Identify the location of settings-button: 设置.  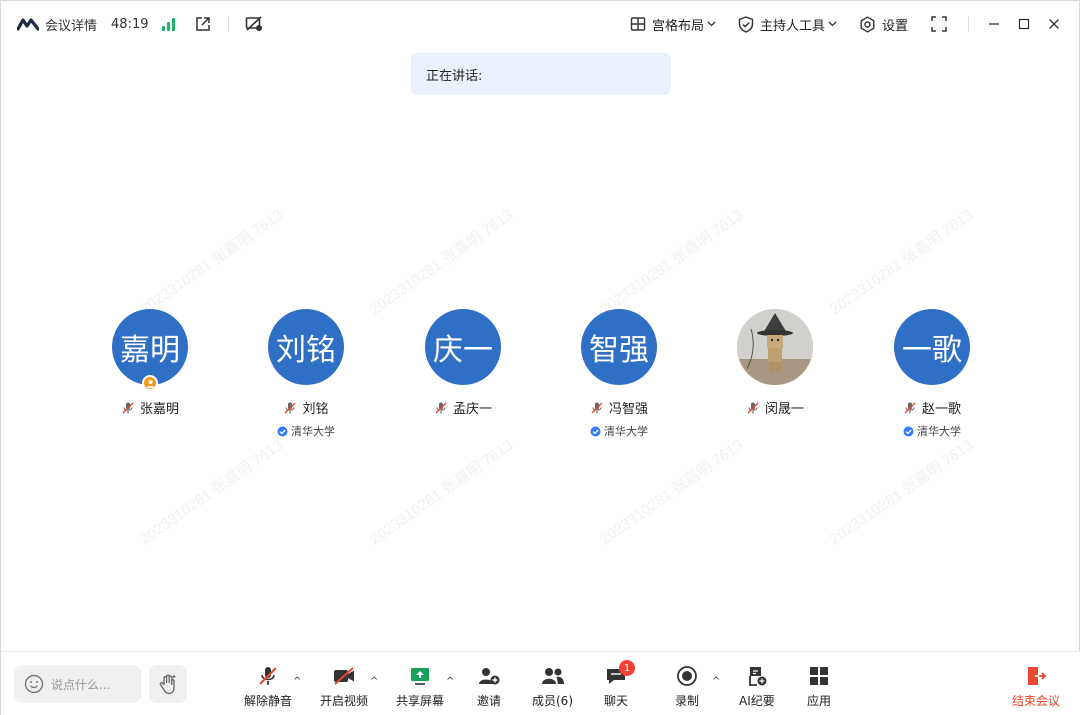
(883, 24).